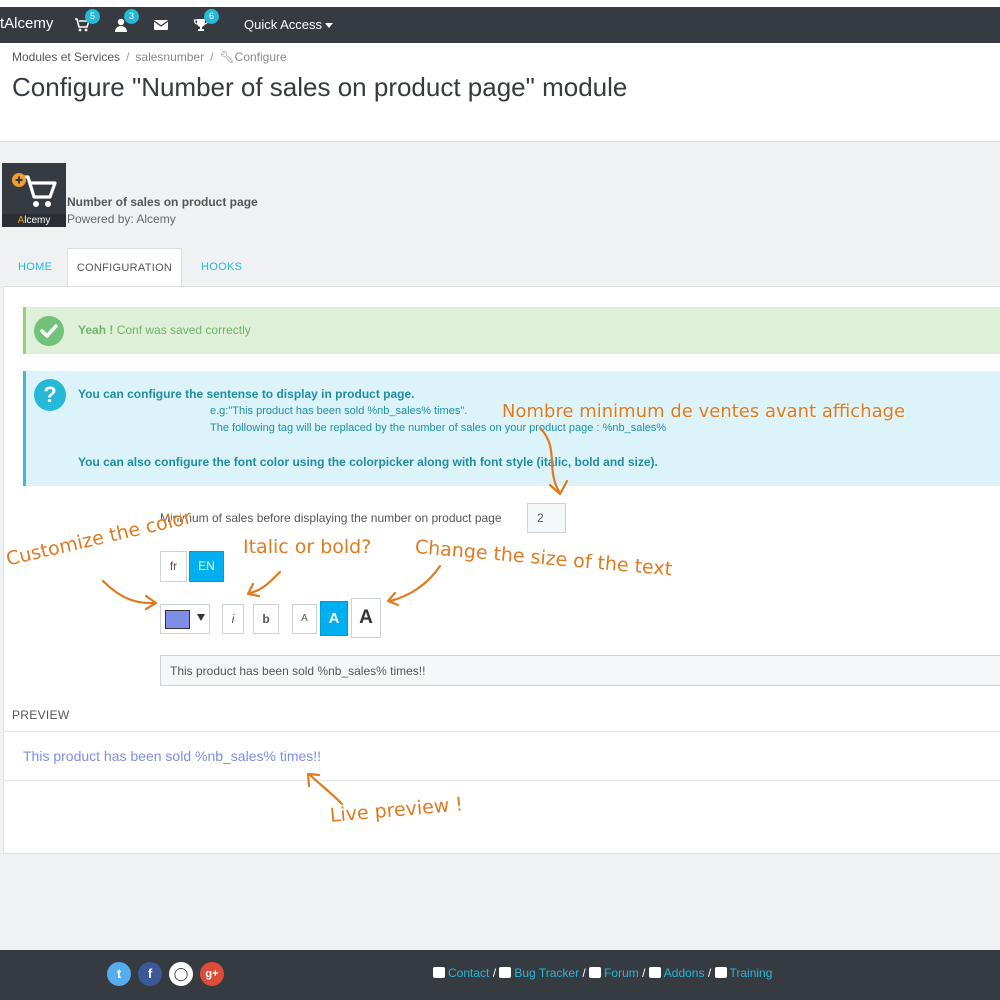 The image size is (1000, 1000). What do you see at coordinates (233, 619) in the screenshot?
I see `italic-button: i` at bounding box center [233, 619].